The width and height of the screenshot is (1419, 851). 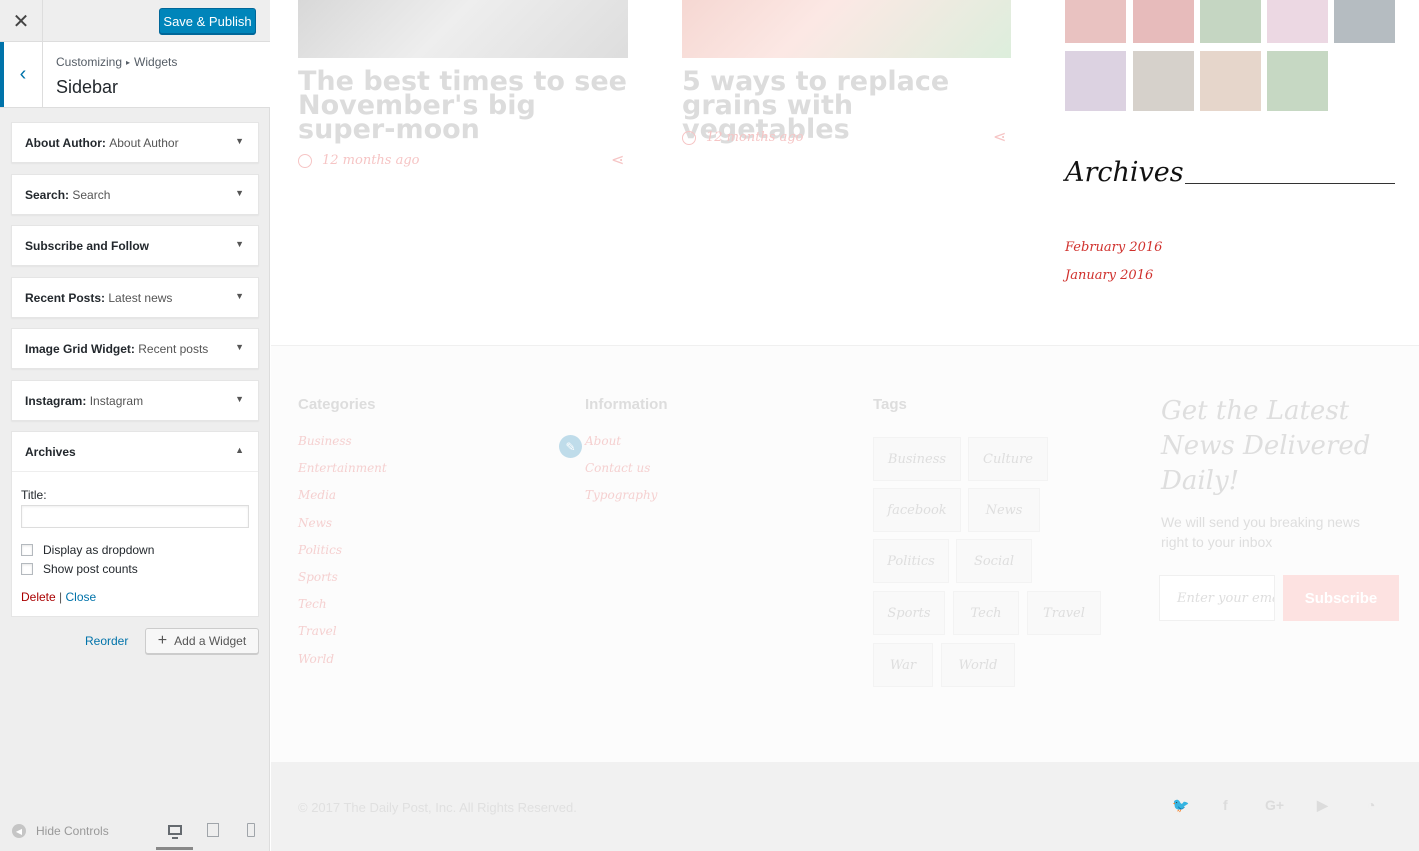 I want to click on show-counts-option: Show post counts, so click(x=79, y=569).